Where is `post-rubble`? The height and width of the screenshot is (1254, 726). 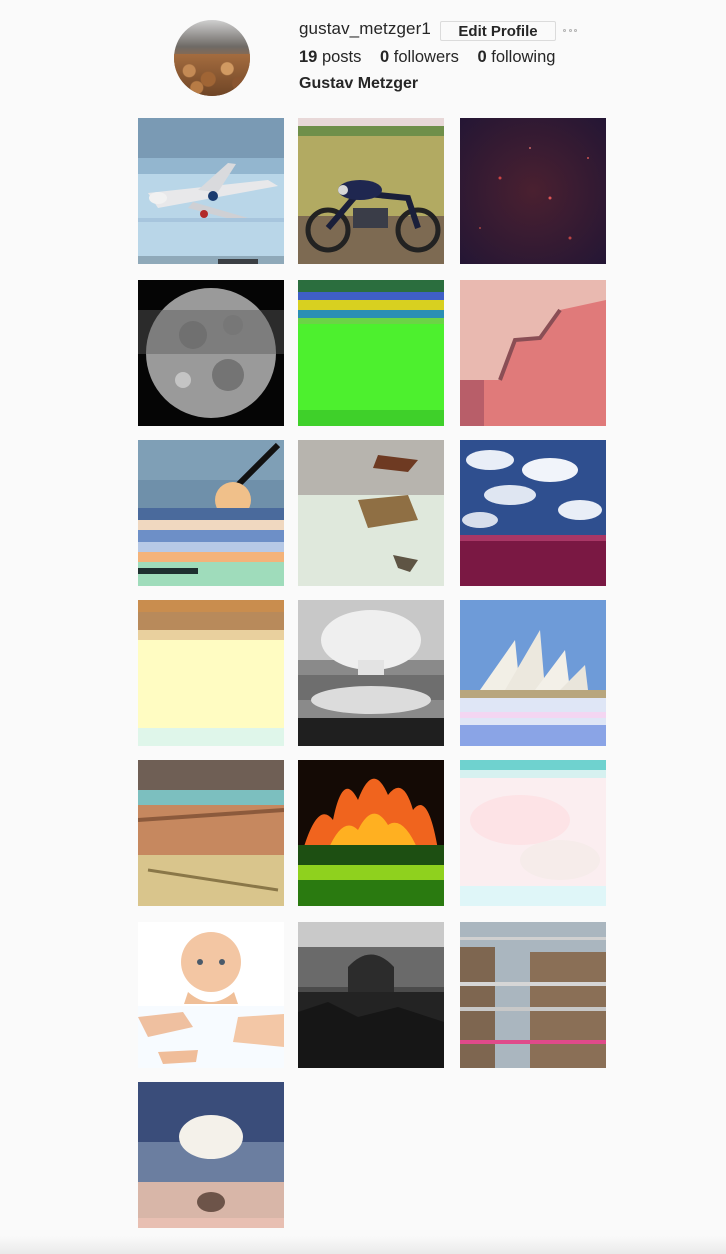 post-rubble is located at coordinates (211, 833).